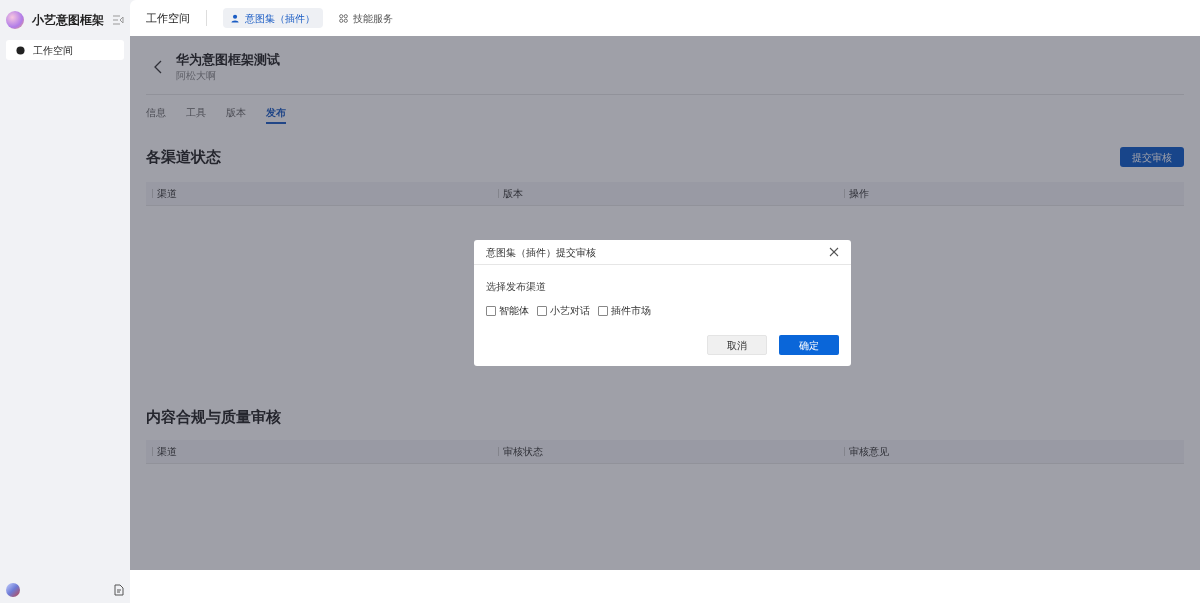  Describe the element at coordinates (834, 252) in the screenshot. I see `close-icon` at that location.